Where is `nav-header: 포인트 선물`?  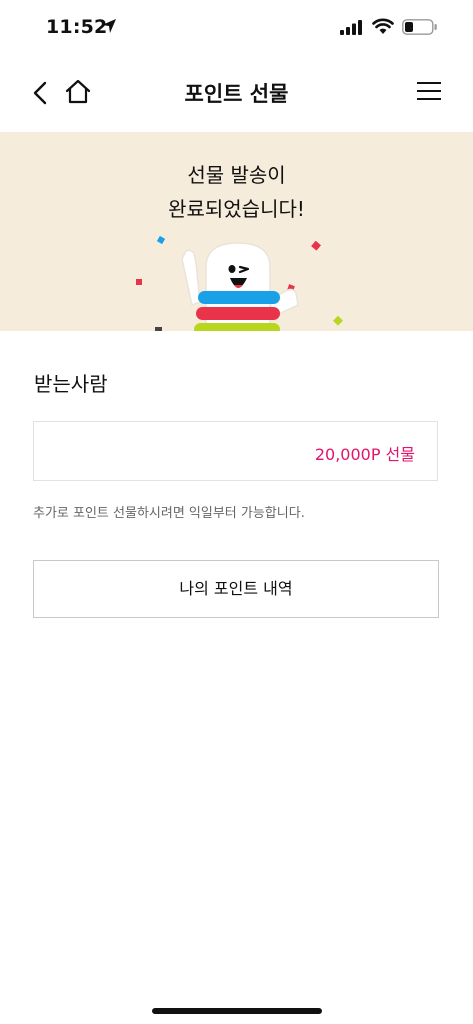 nav-header: 포인트 선물 is located at coordinates (236, 94).